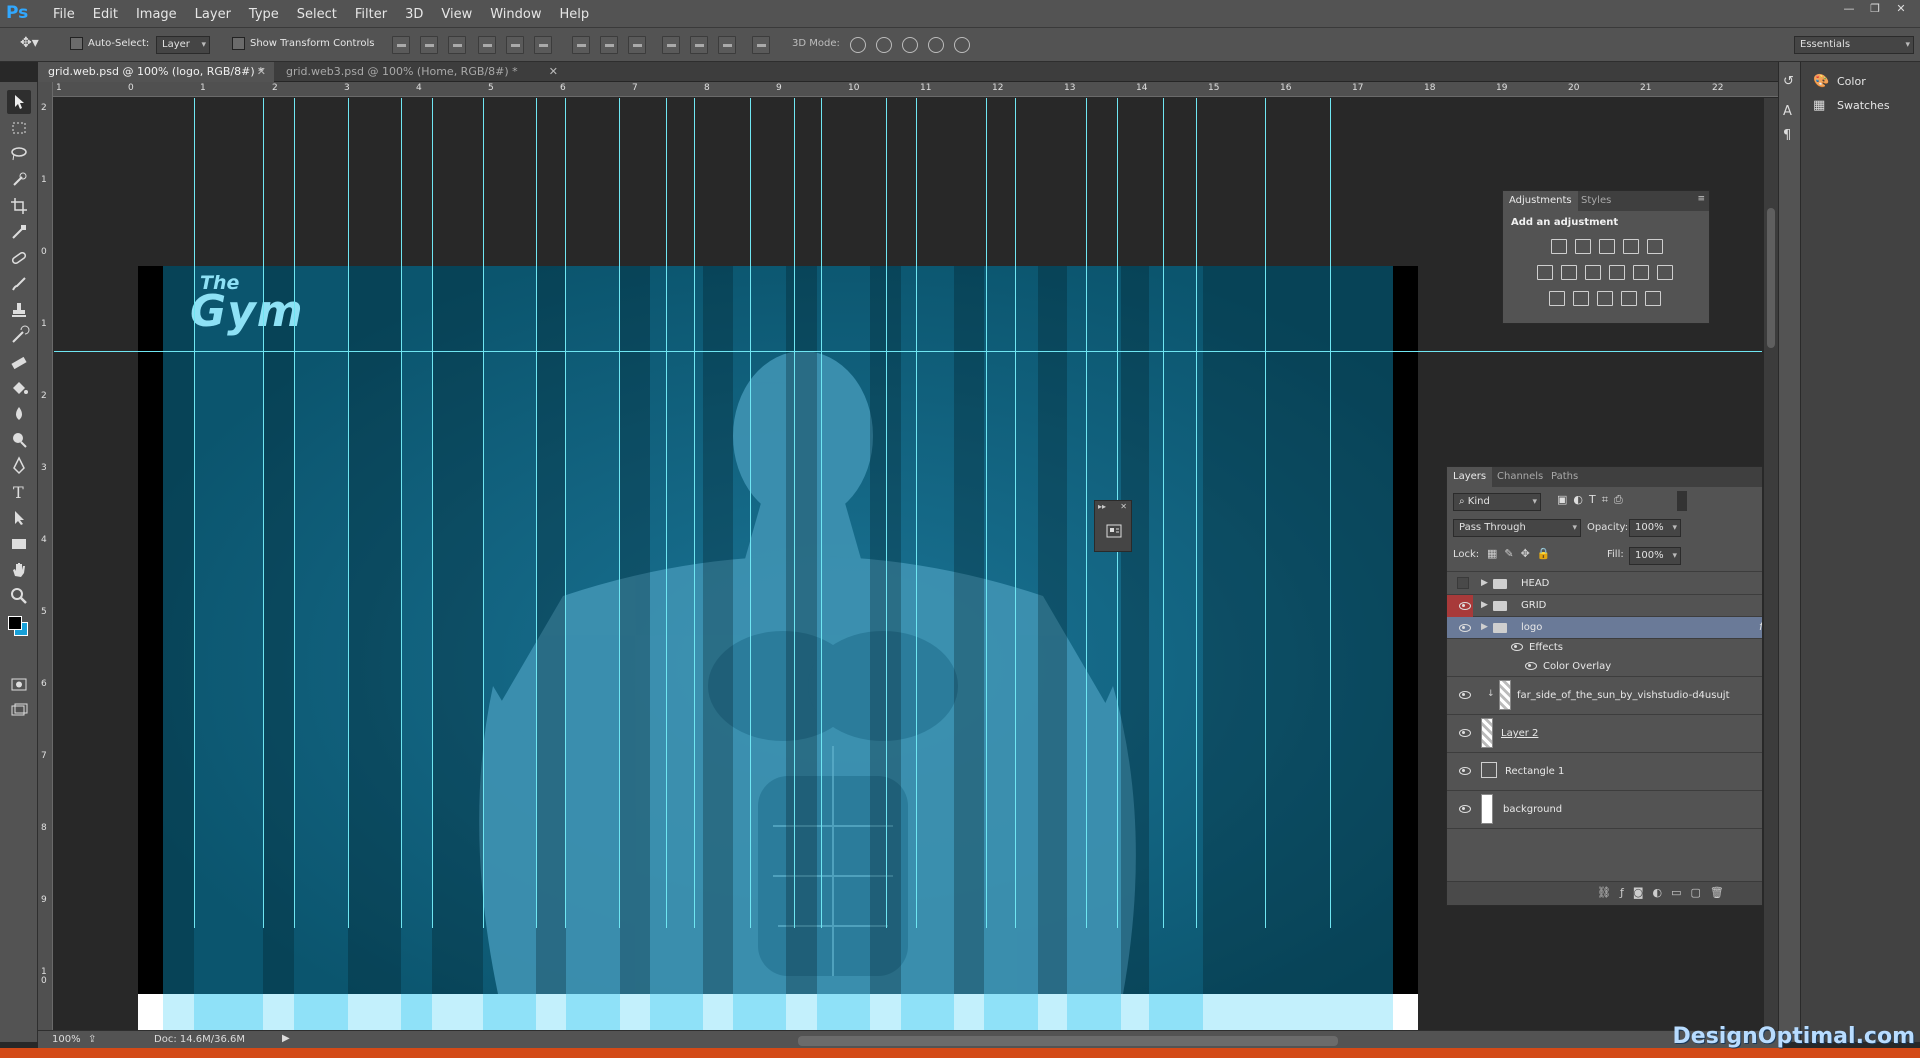 The width and height of the screenshot is (1920, 1058). I want to click on layer-action-icons: ⛓ƒ◙◐▭▢🗑, so click(1665, 892).